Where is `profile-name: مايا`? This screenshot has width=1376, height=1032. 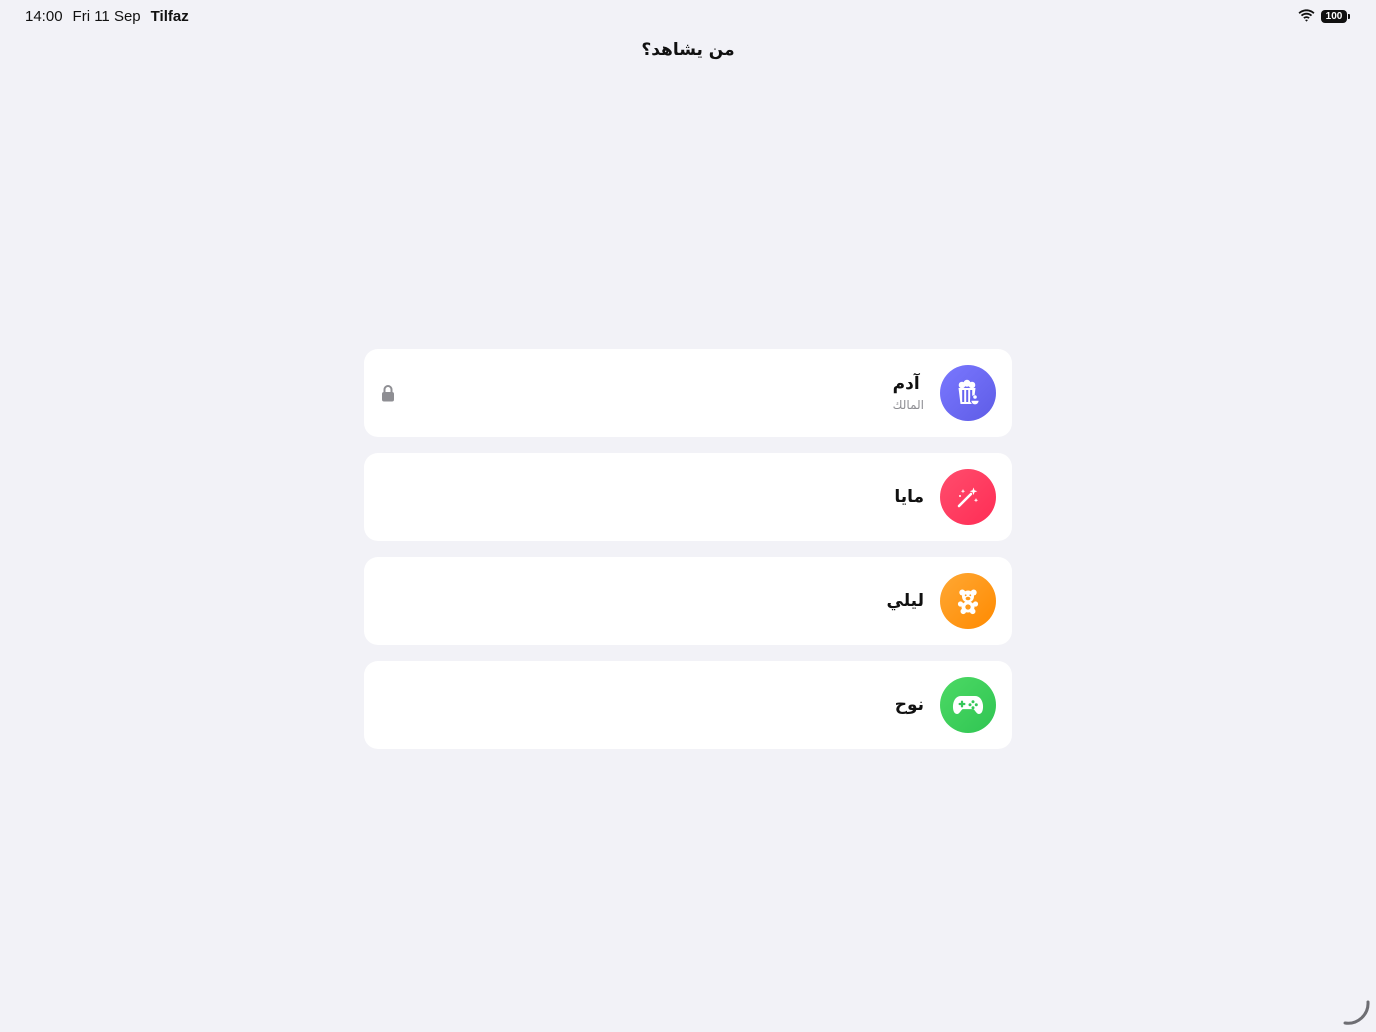 profile-name: مايا is located at coordinates (909, 497).